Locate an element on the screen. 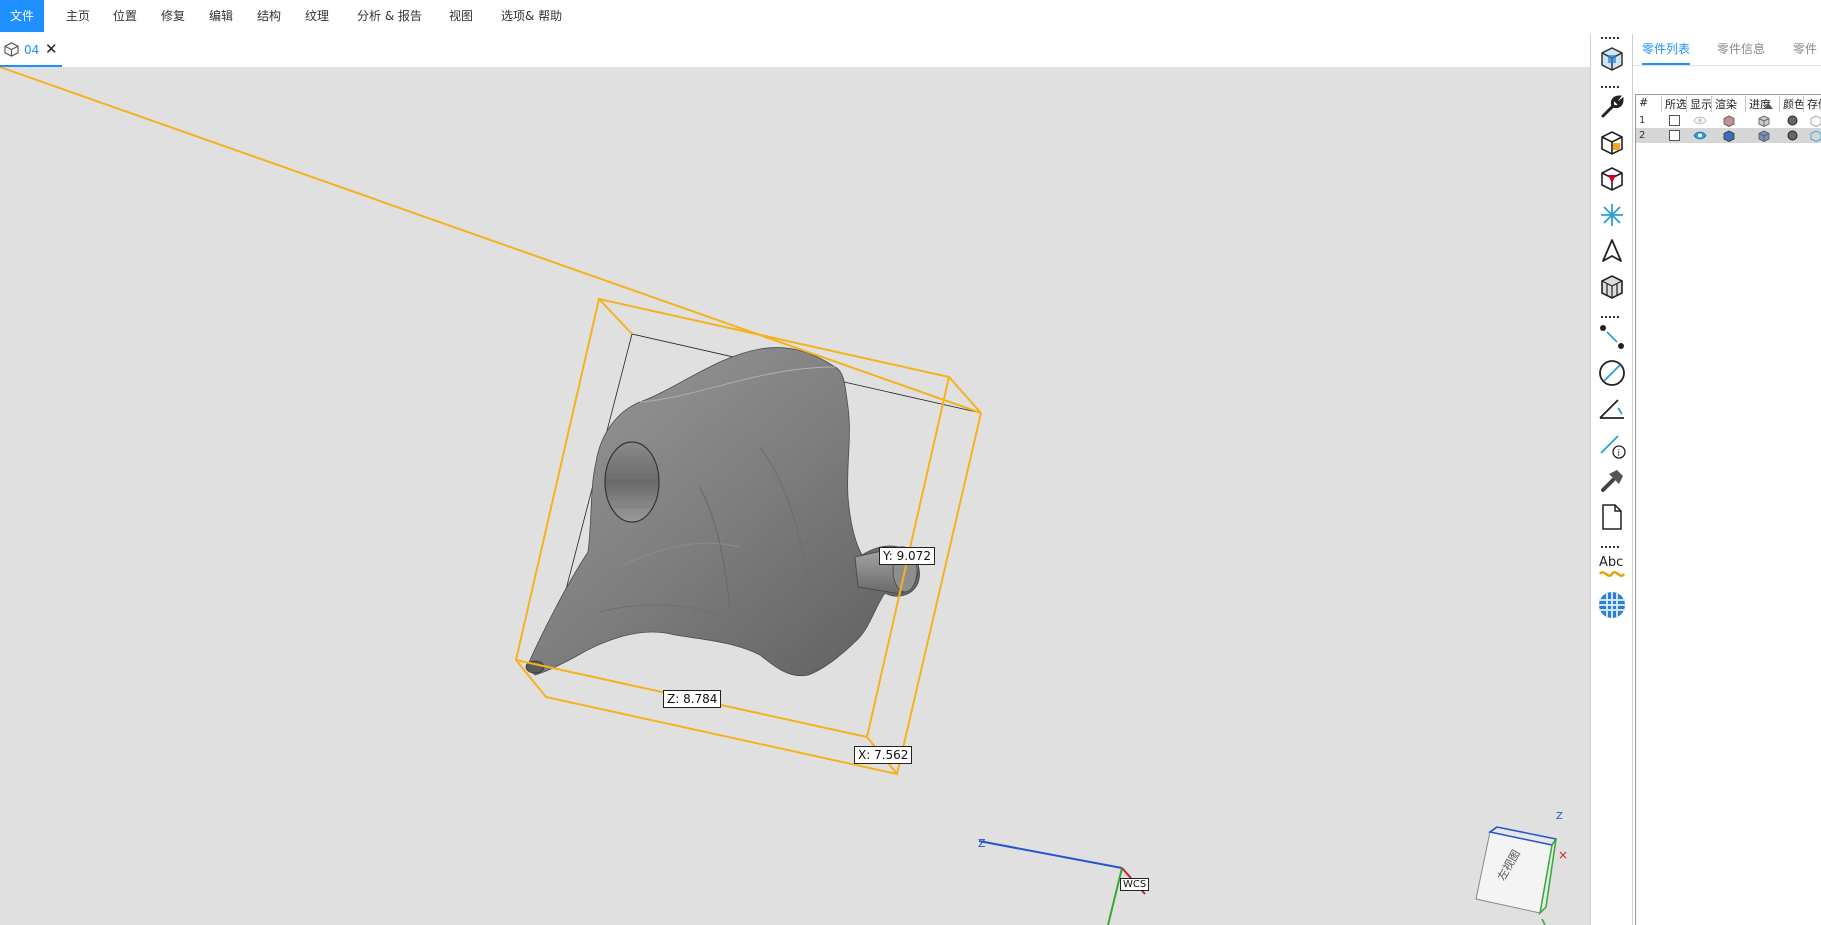 This screenshot has width=1821, height=925. diameter-icon is located at coordinates (1612, 373).